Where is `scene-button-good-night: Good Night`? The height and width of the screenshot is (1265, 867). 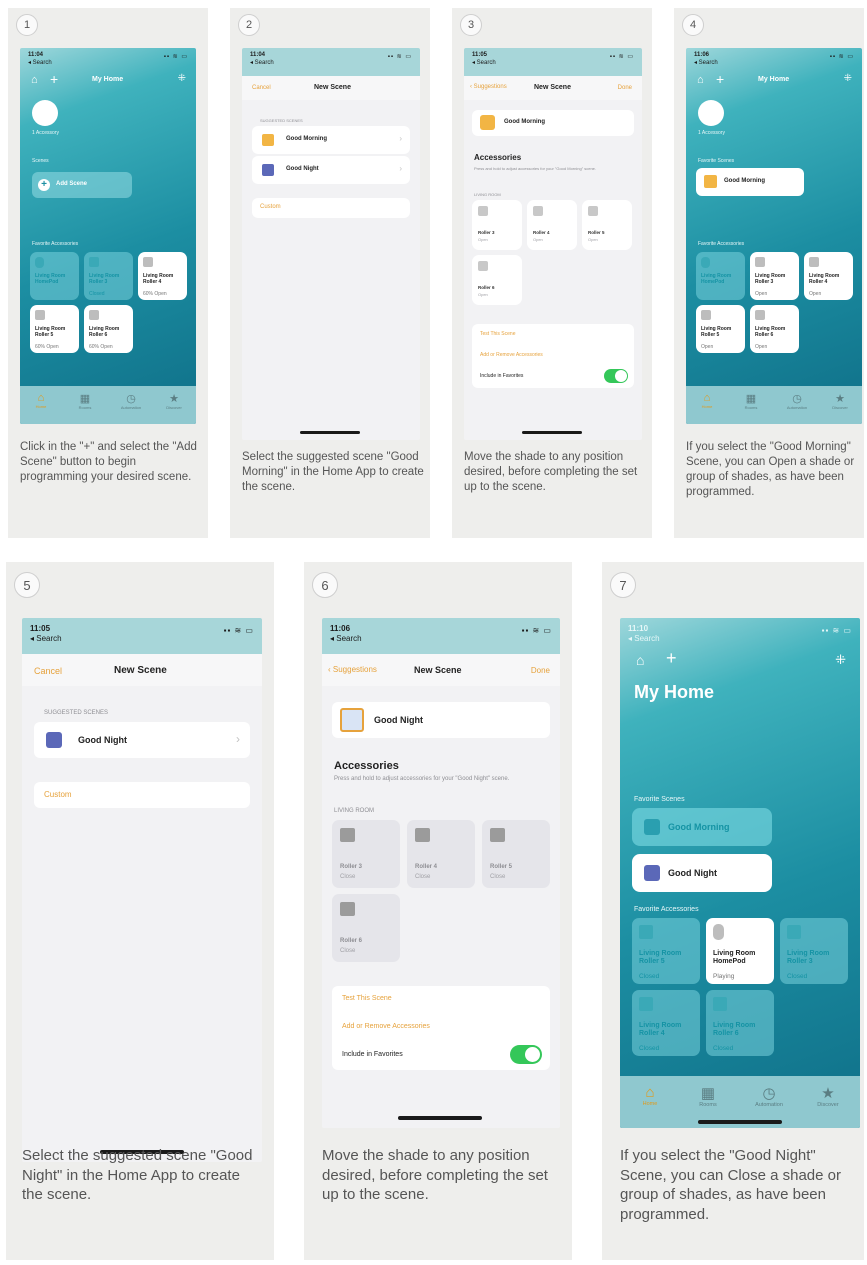 scene-button-good-night: Good Night is located at coordinates (702, 873).